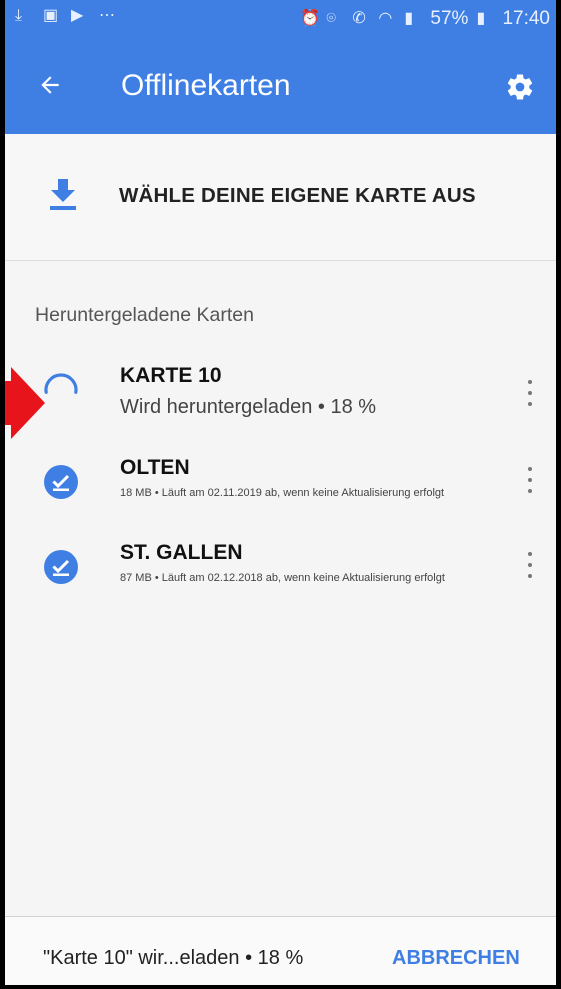  Describe the element at coordinates (206, 85) in the screenshot. I see `page-title: Offlinekarten` at that location.